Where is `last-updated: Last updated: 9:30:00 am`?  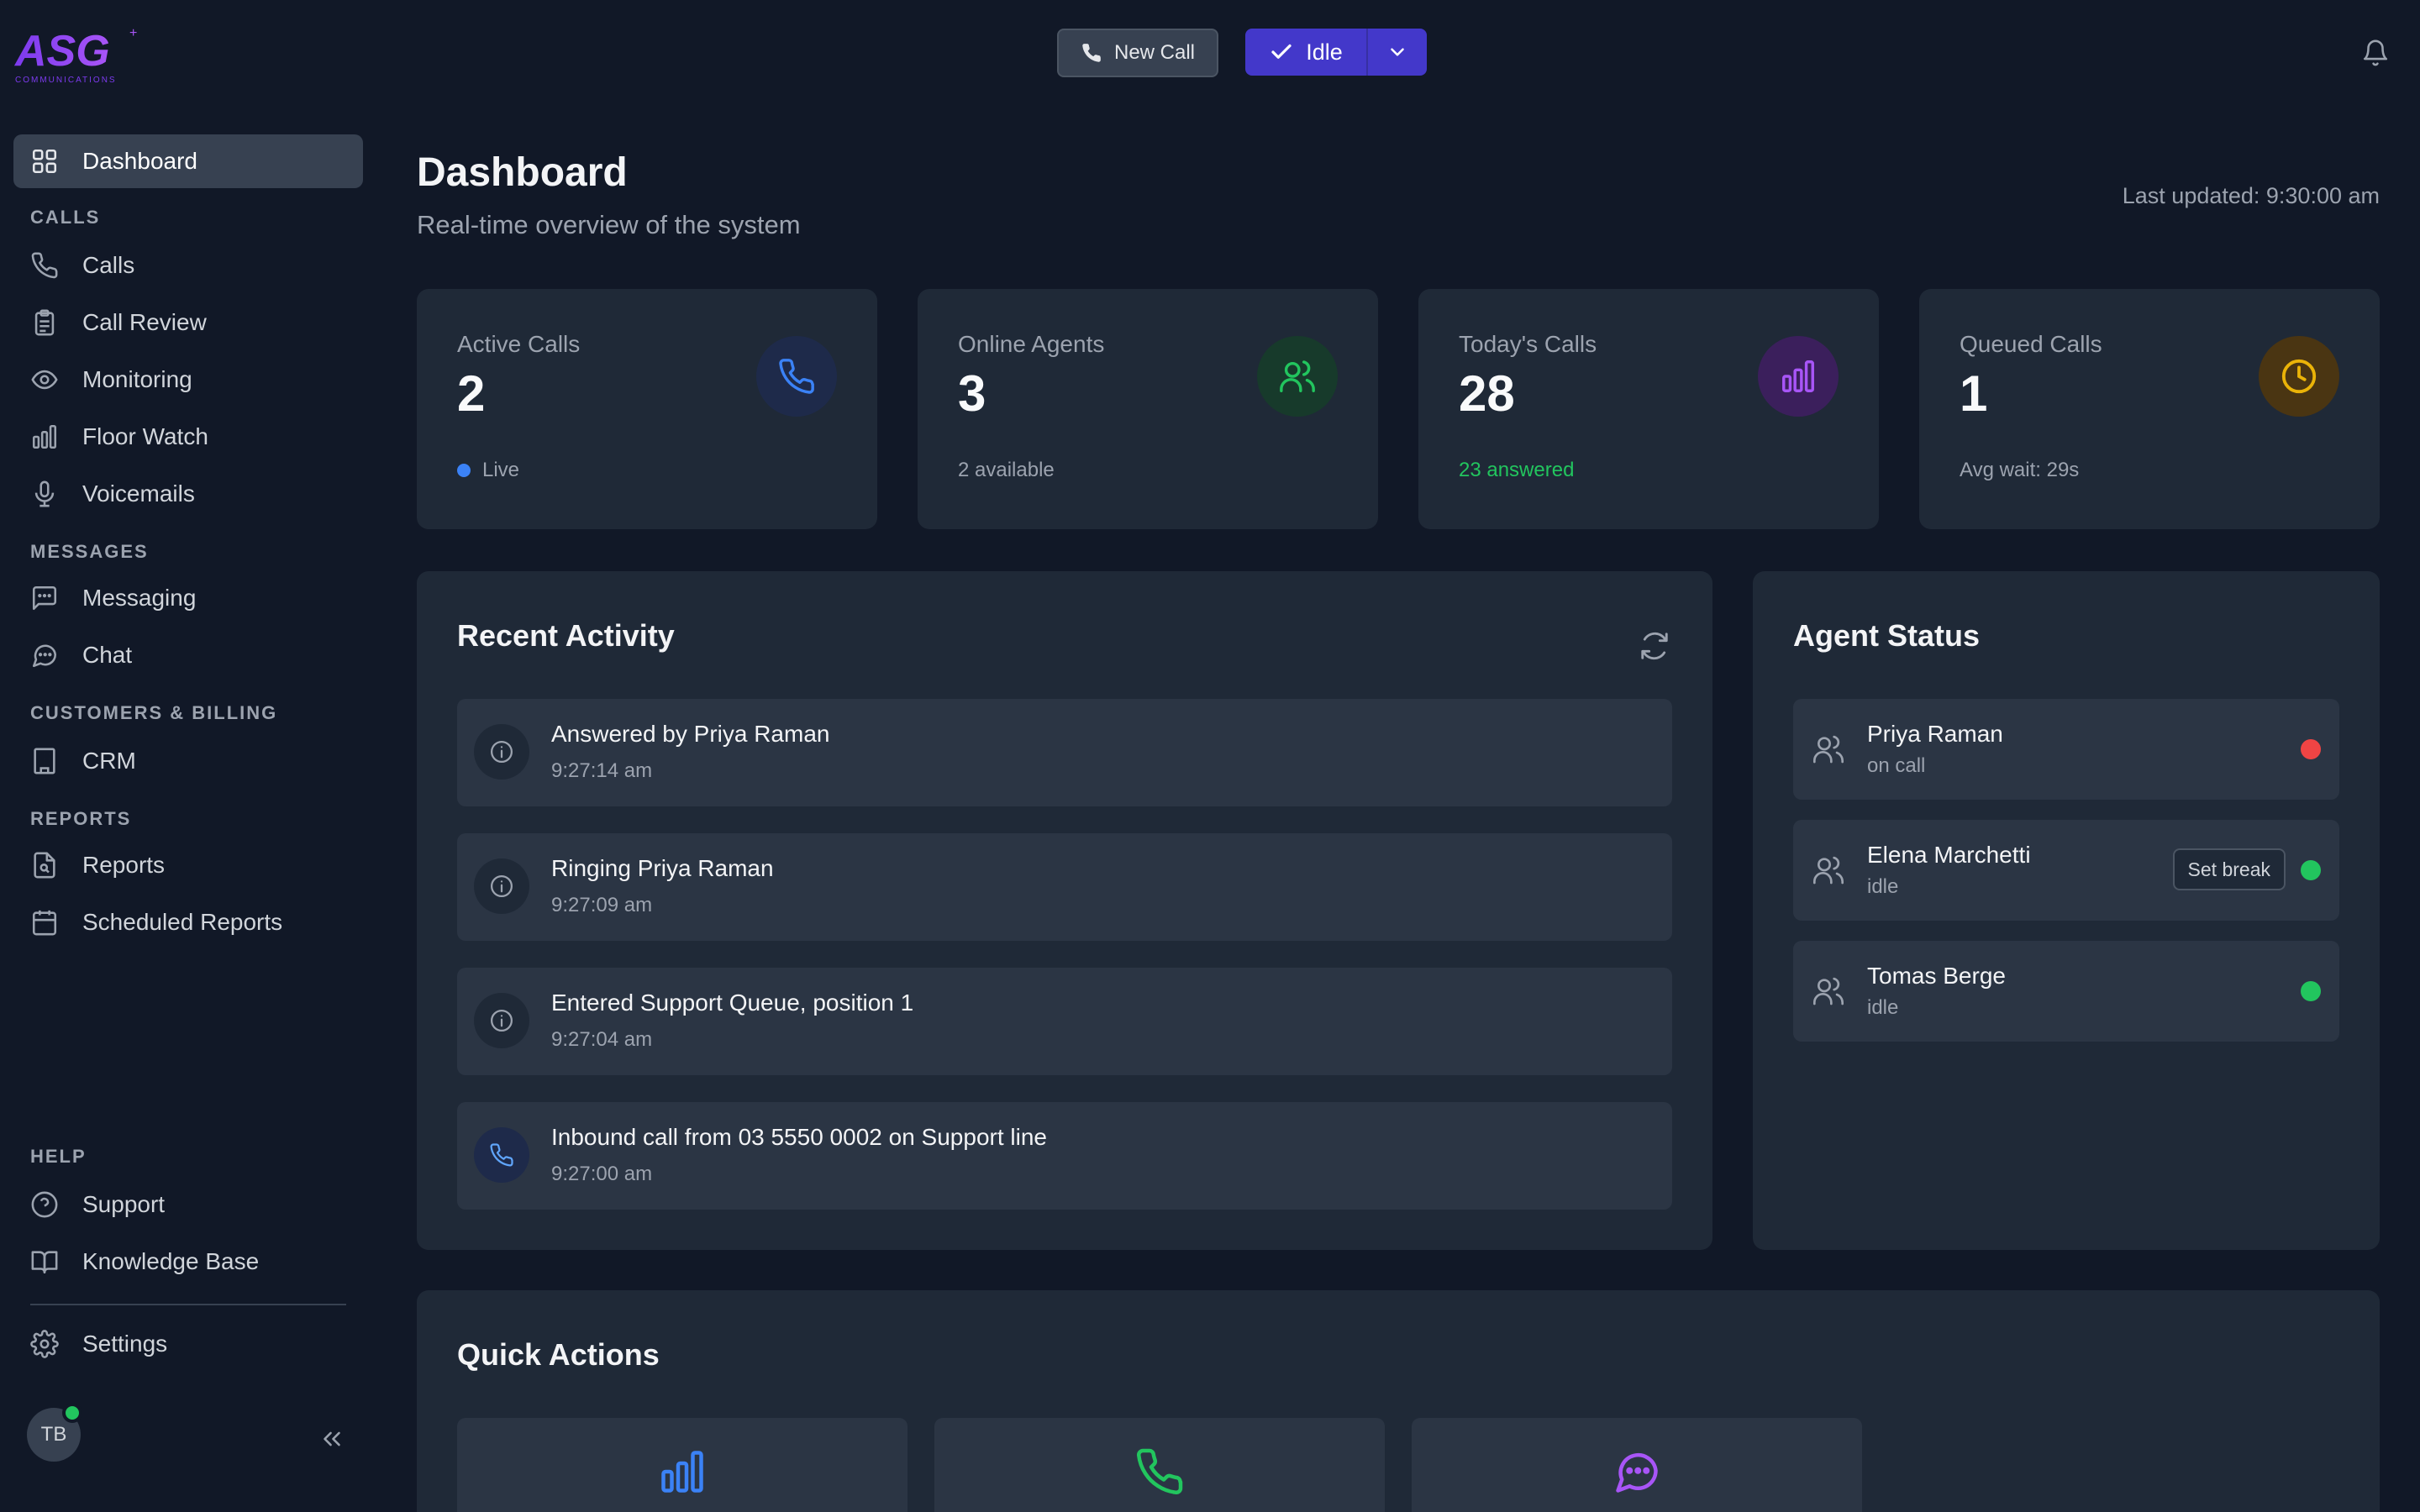 last-updated: Last updated: 9:30:00 am is located at coordinates (2251, 195).